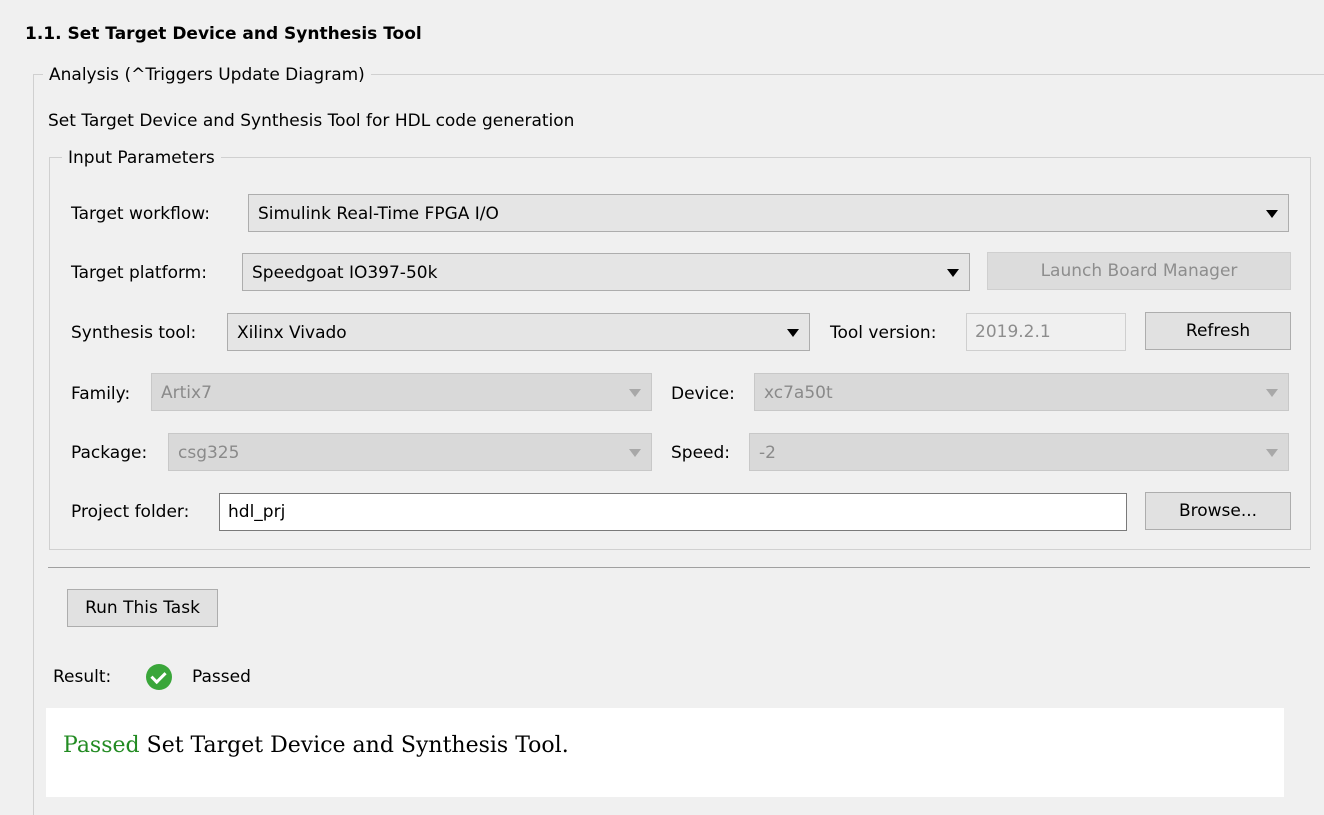 This screenshot has width=1324, height=815. What do you see at coordinates (1046, 332) in the screenshot?
I see `tool-version-field` at bounding box center [1046, 332].